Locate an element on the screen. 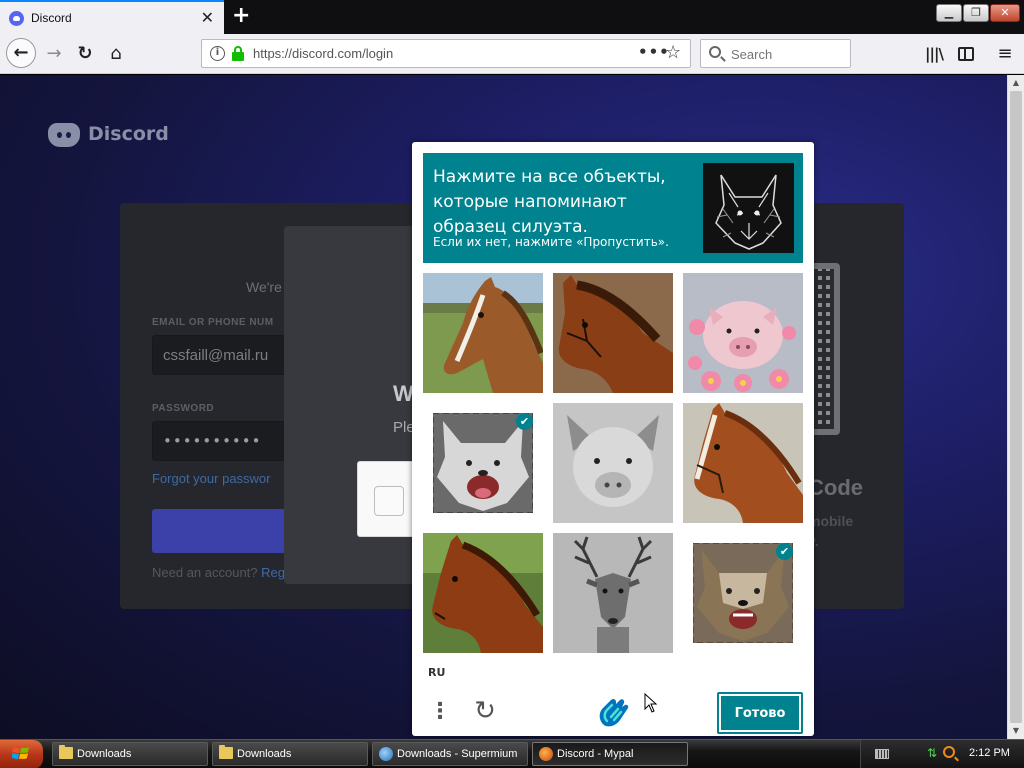 Image resolution: width=1024 pixels, height=768 pixels. tab-close-icon: ✕ is located at coordinates (207, 17).